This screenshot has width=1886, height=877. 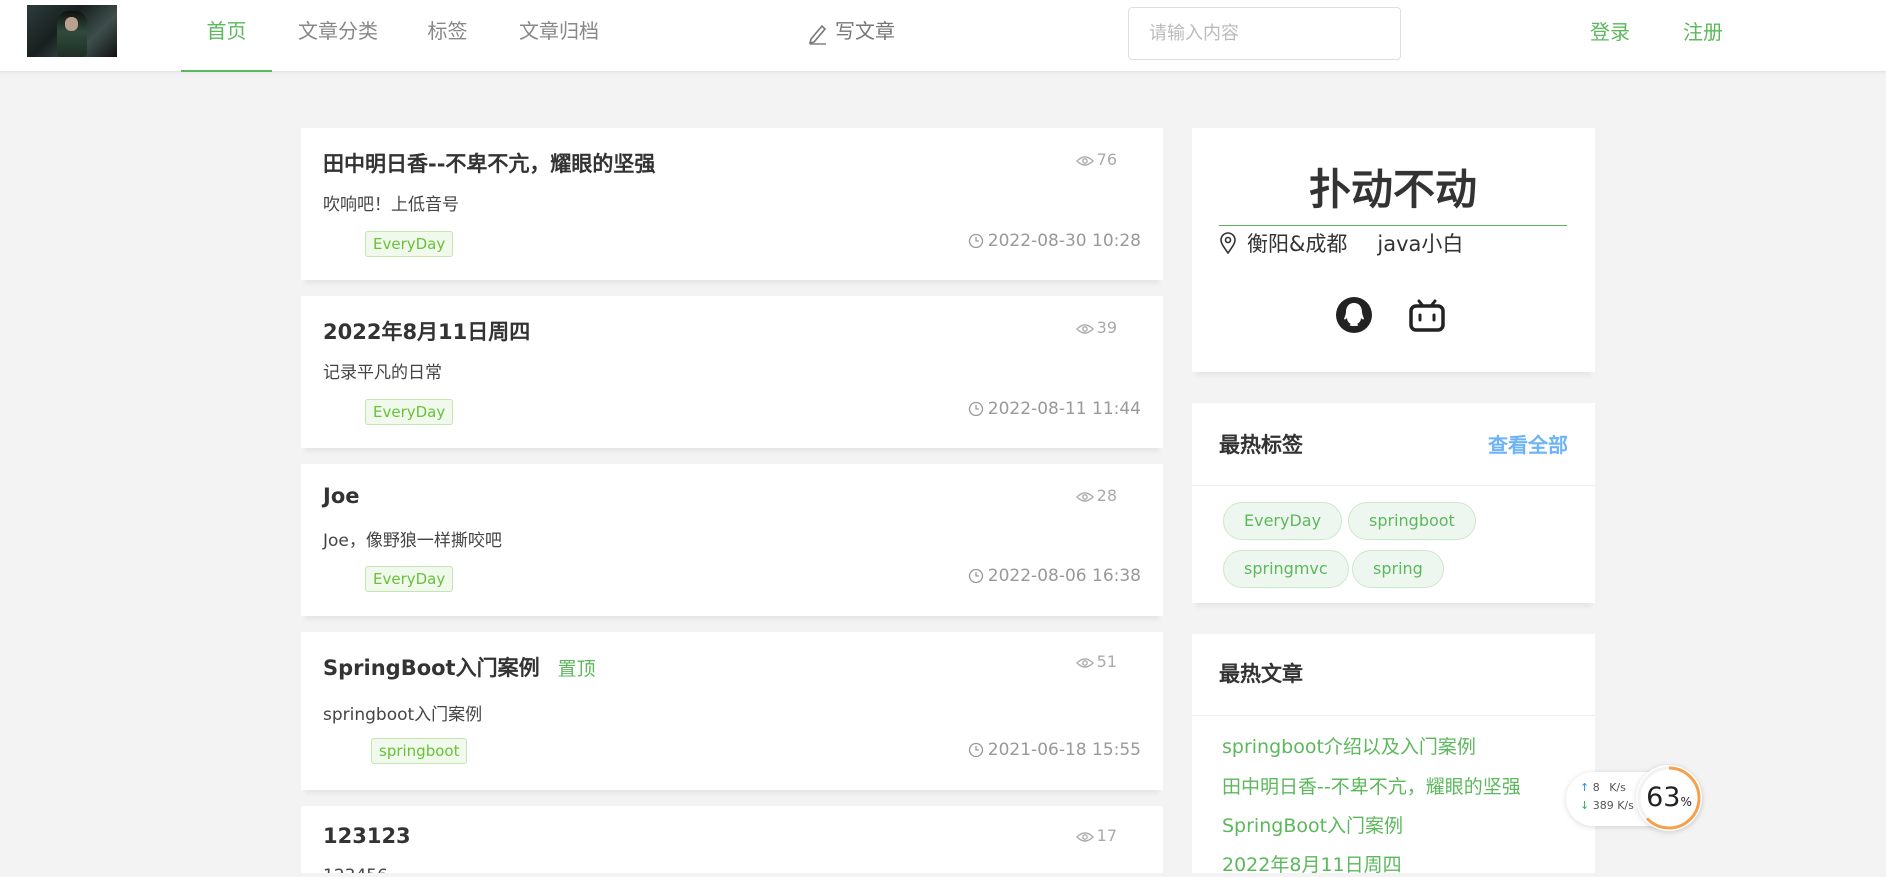 I want to click on usage-percent: 63%, so click(x=1669, y=797).